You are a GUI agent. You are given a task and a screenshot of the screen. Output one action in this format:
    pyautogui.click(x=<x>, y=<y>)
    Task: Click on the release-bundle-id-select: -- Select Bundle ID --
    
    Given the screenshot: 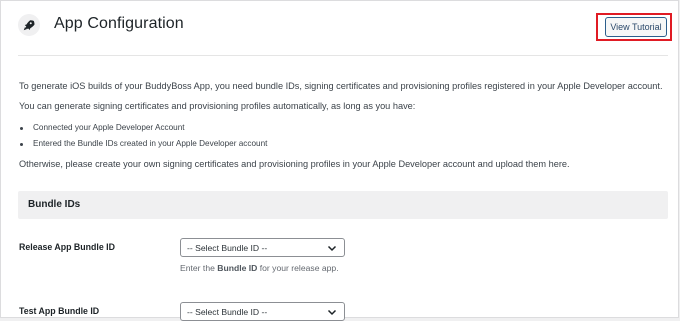 What is the action you would take?
    pyautogui.click(x=262, y=247)
    